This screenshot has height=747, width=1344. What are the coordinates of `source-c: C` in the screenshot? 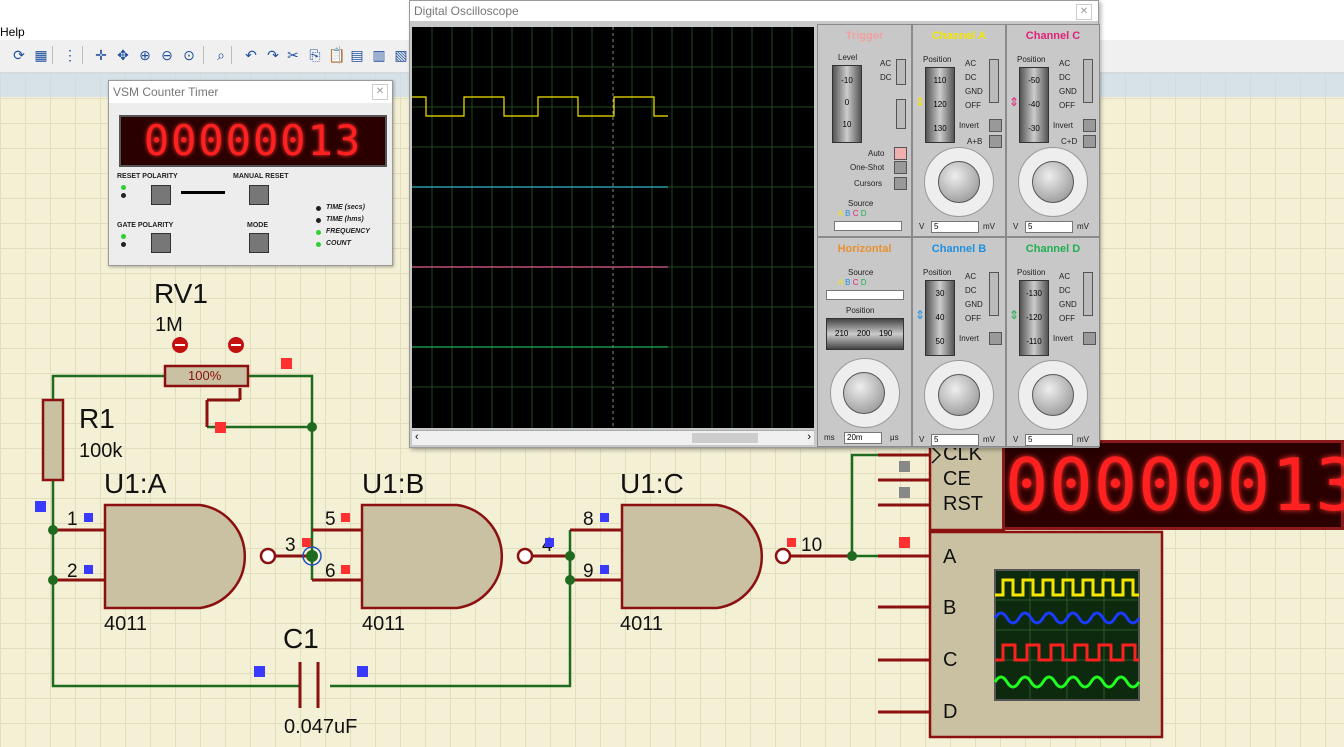 It's located at (855, 213).